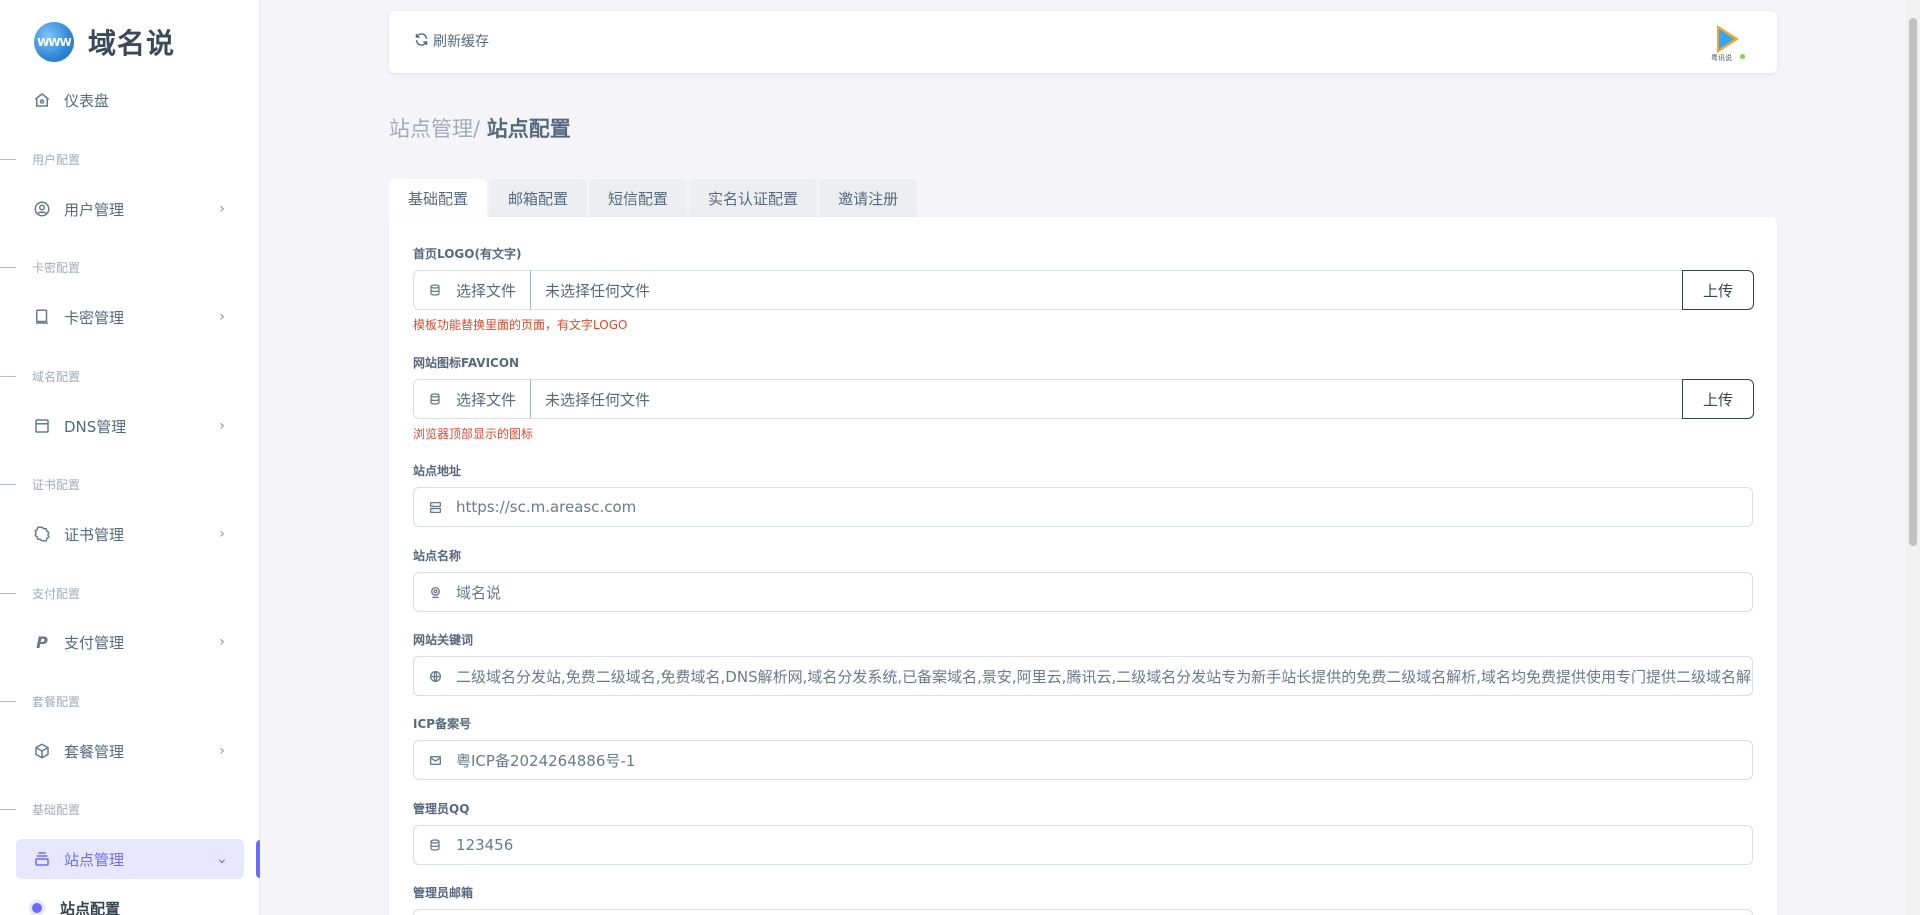 This screenshot has height=915, width=1920. What do you see at coordinates (1721, 58) in the screenshot?
I see `avatar-caption: 粤讯说` at bounding box center [1721, 58].